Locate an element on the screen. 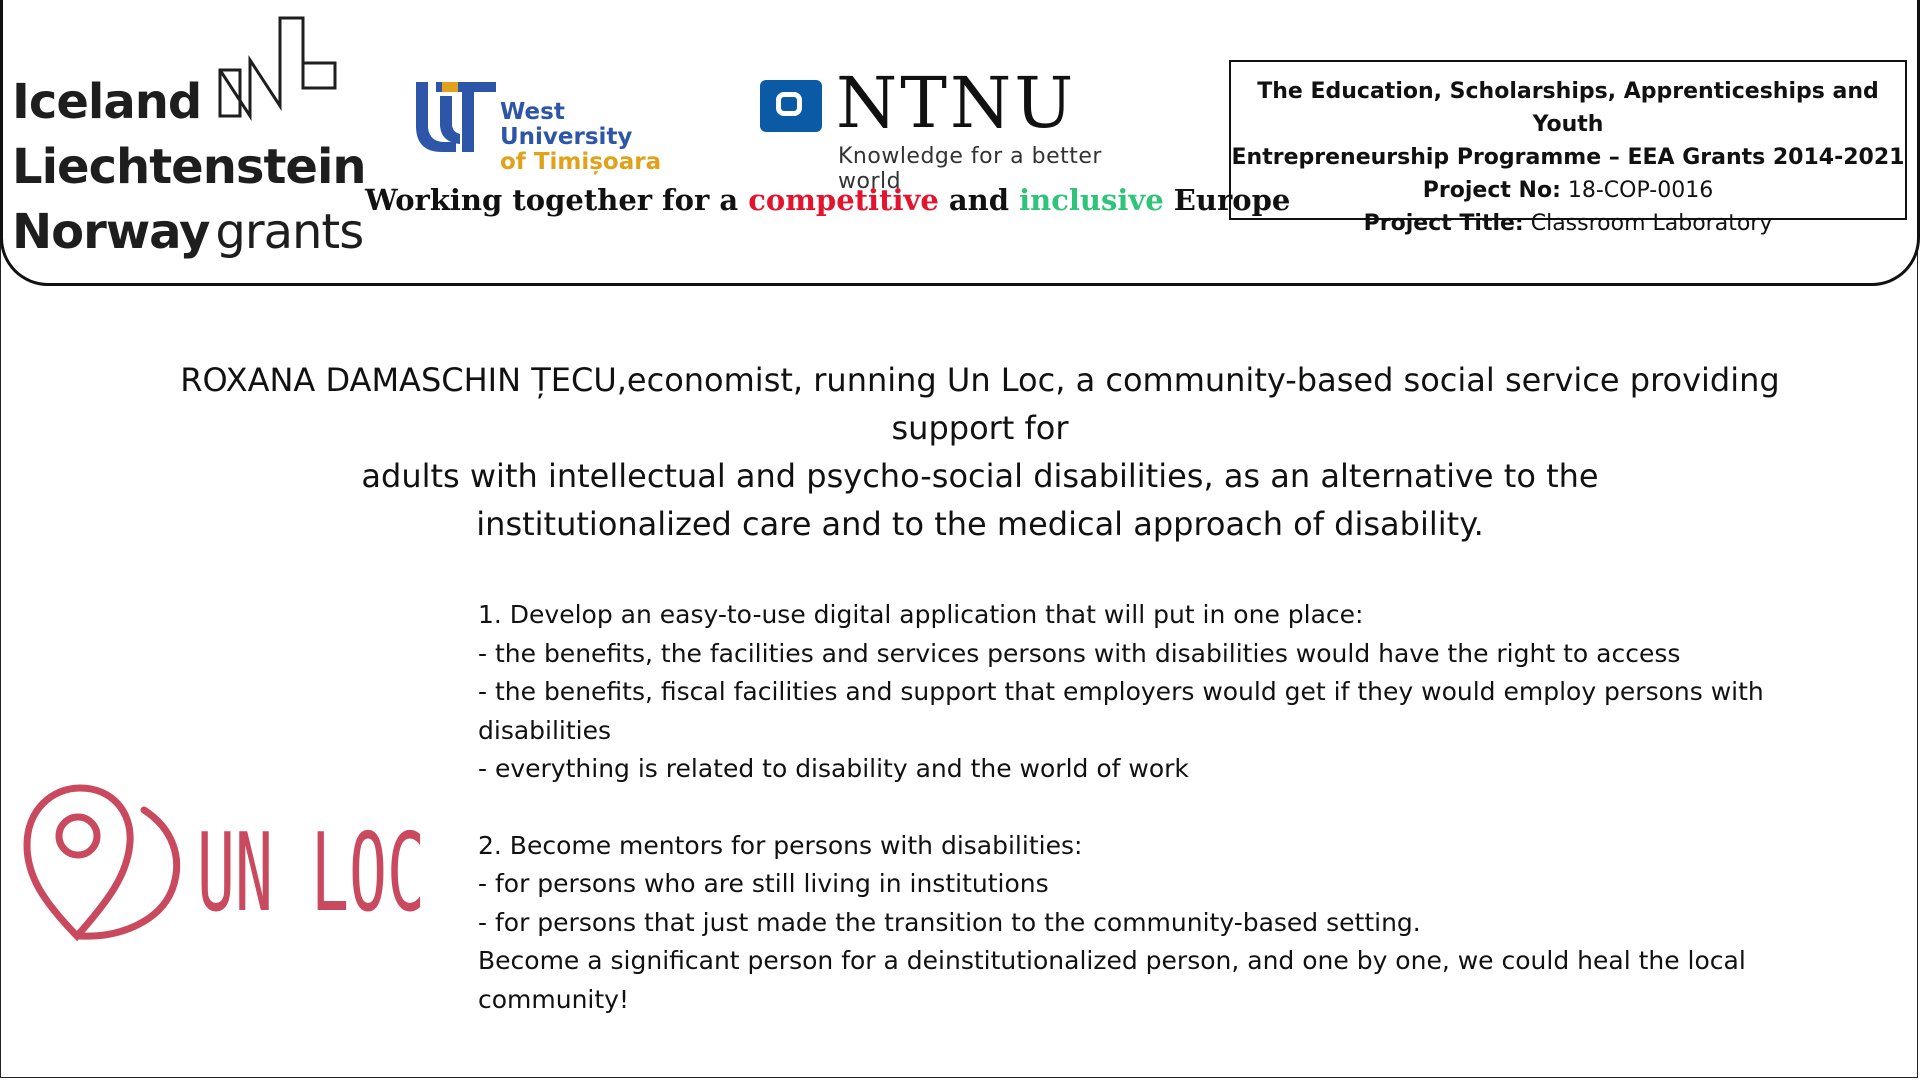 The image size is (1920, 1080). west-university-line1: West University is located at coordinates (566, 124).